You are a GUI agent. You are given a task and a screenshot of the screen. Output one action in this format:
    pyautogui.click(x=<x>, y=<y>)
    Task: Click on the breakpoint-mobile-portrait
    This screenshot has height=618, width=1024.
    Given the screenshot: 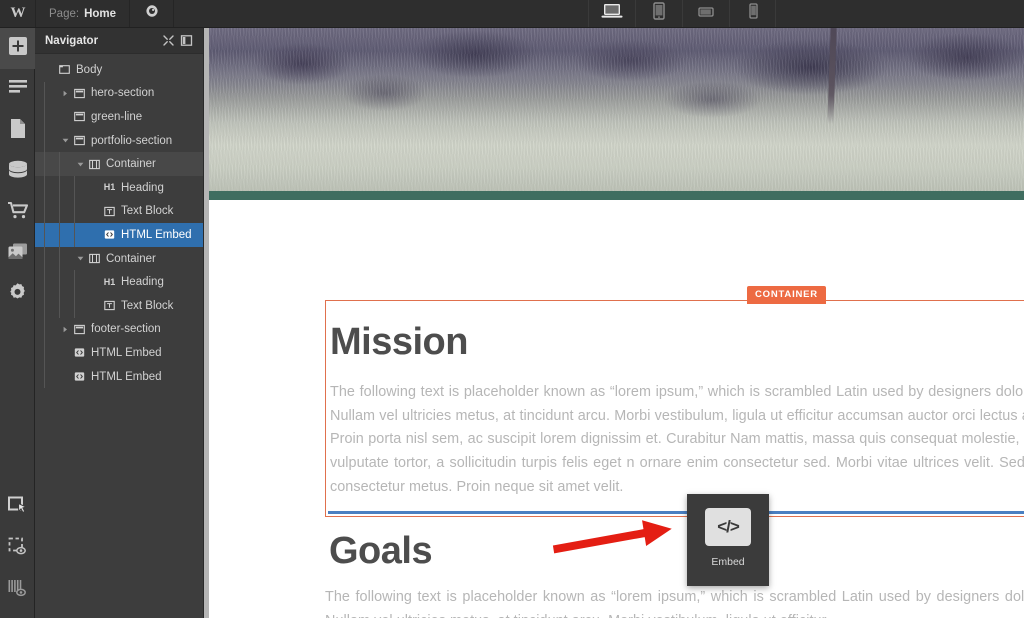 What is the action you would take?
    pyautogui.click(x=752, y=13)
    